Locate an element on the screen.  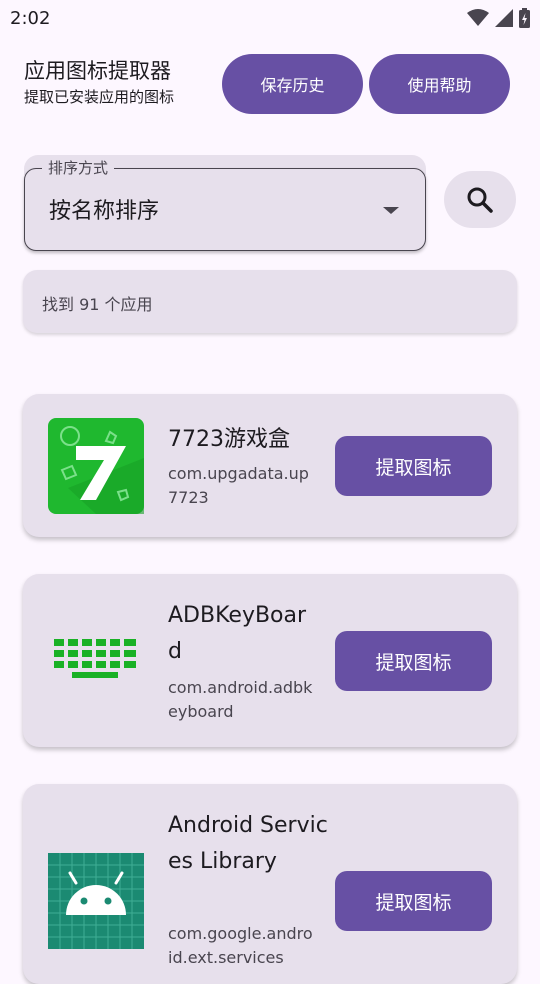
app-name: Android Services Library is located at coordinates (248, 843).